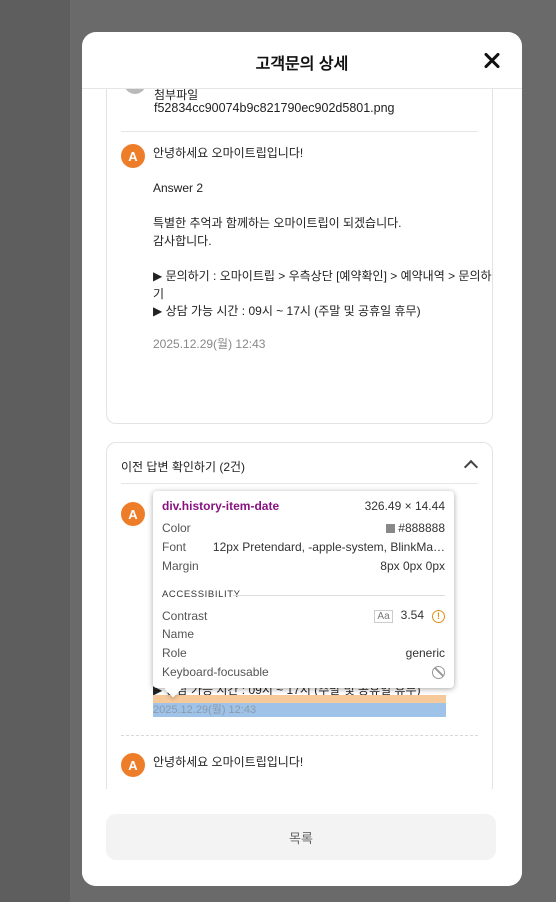 Image resolution: width=556 pixels, height=902 pixels. I want to click on history-item-text: 안녕하세요 오마이트립입니다! Answer 1, so click(228, 762).